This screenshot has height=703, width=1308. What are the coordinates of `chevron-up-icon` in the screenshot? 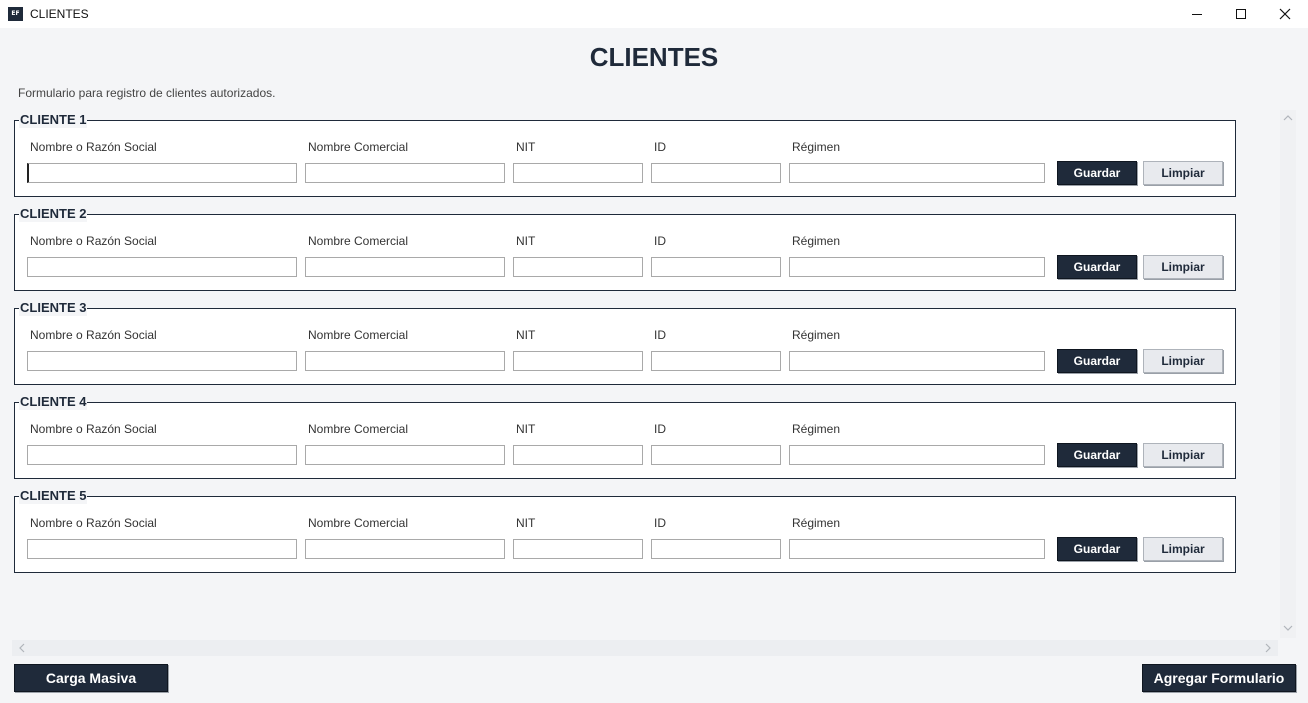 It's located at (1288, 118).